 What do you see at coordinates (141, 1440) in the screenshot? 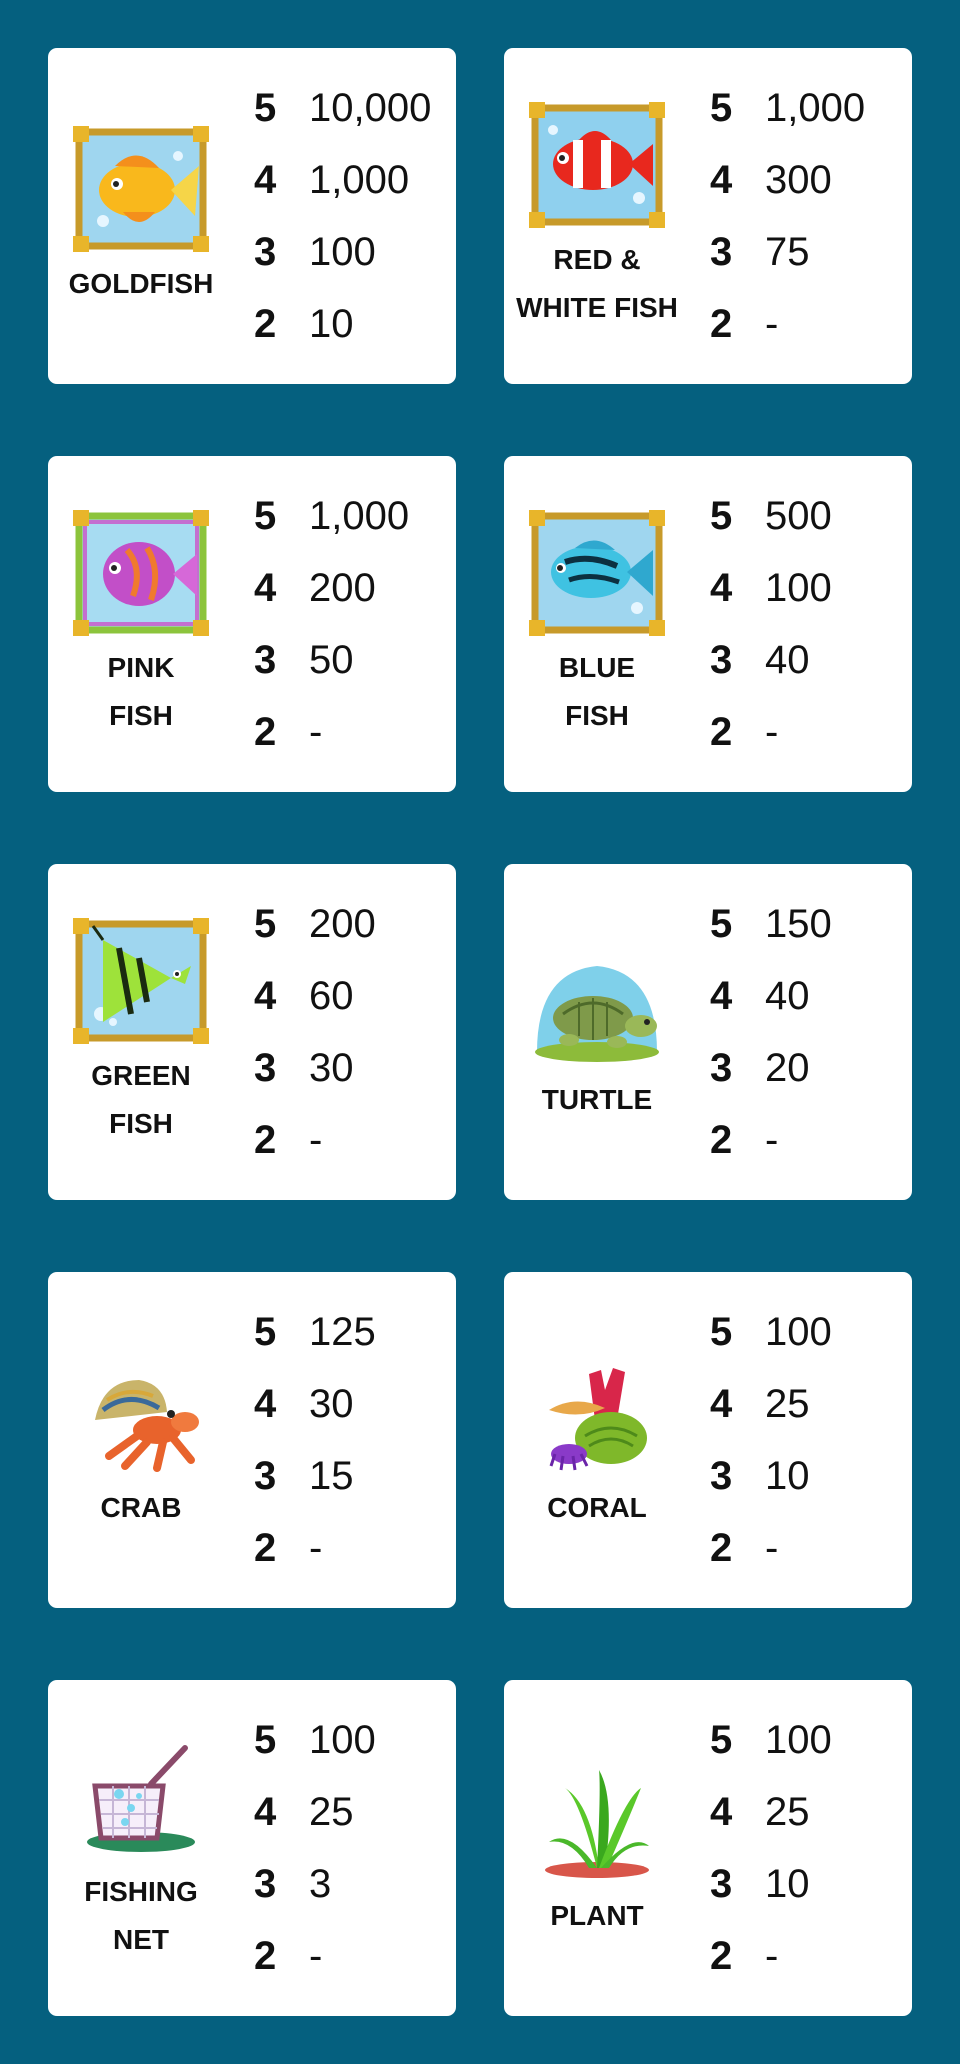
I see `symbol-crab: CRAB` at bounding box center [141, 1440].